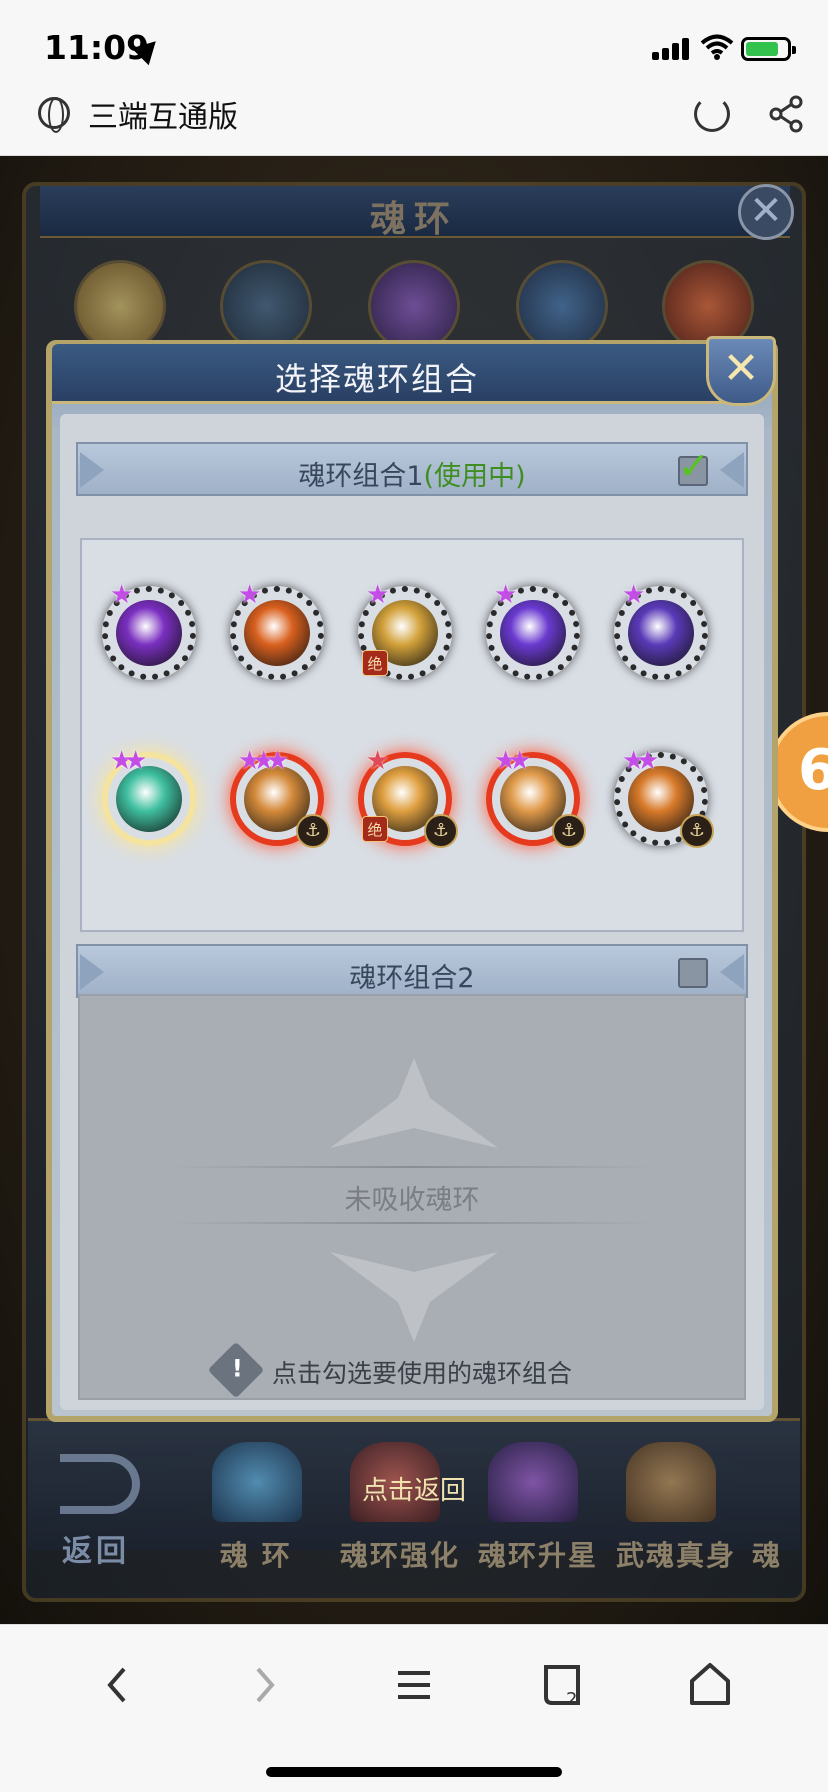 Image resolution: width=828 pixels, height=1792 pixels. What do you see at coordinates (562, 1685) in the screenshot?
I see `tabs-icon: 2` at bounding box center [562, 1685].